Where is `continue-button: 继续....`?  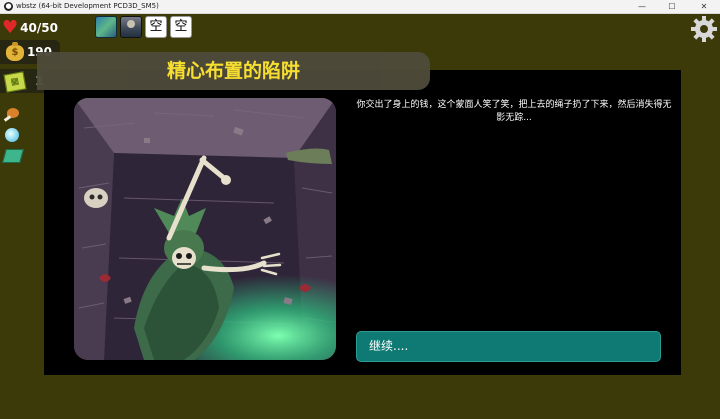
continue-button: 继续.... is located at coordinates (508, 346).